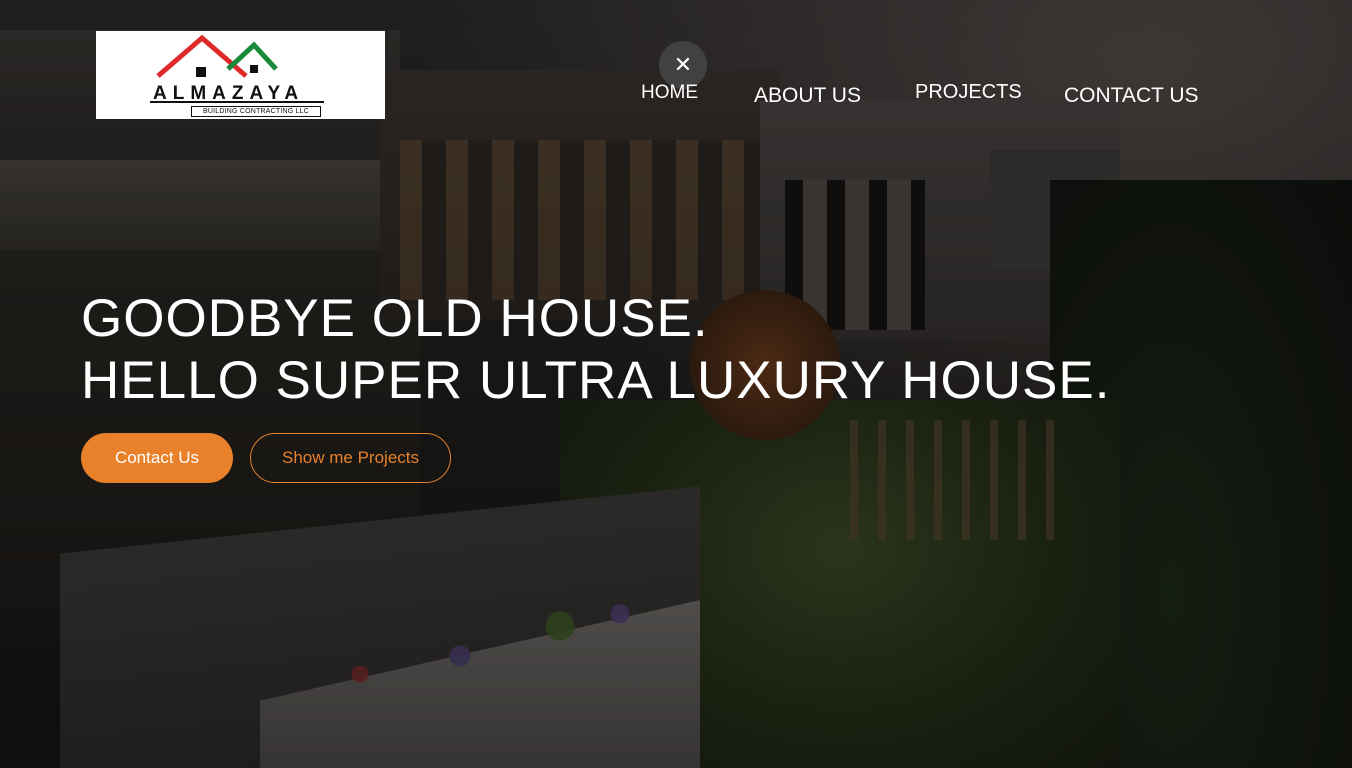  Describe the element at coordinates (1131, 96) in the screenshot. I see `nav-contact-us: CONTACT US` at that location.